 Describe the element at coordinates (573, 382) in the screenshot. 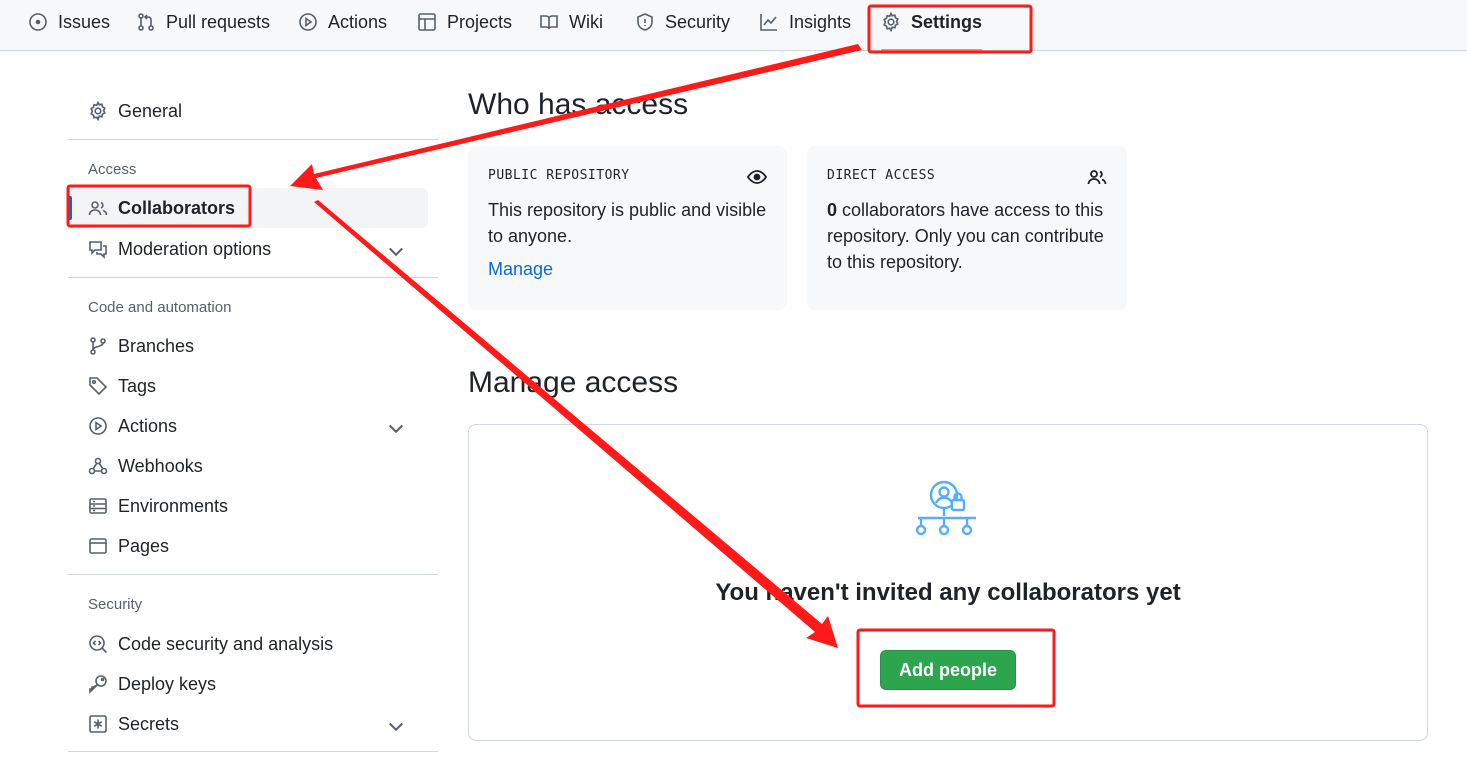

I see `manage-access-title: Manage access` at that location.